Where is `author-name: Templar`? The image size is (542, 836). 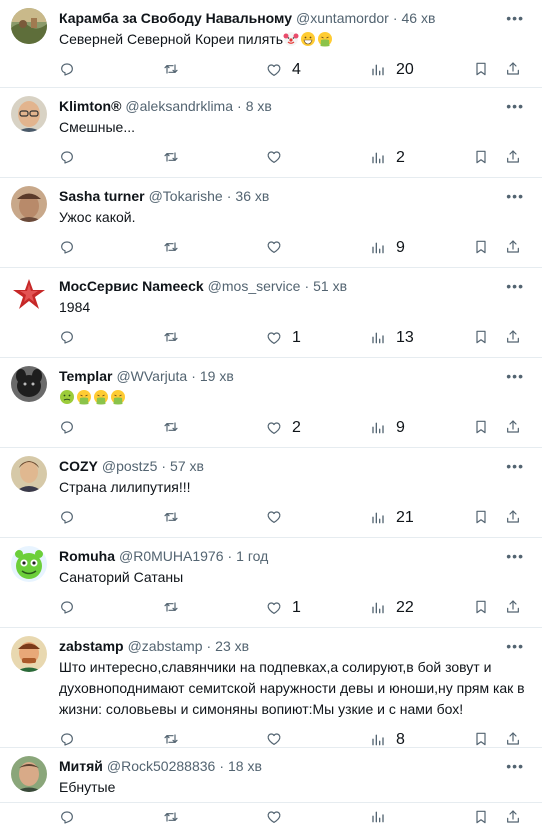
author-name: Templar is located at coordinates (85, 376).